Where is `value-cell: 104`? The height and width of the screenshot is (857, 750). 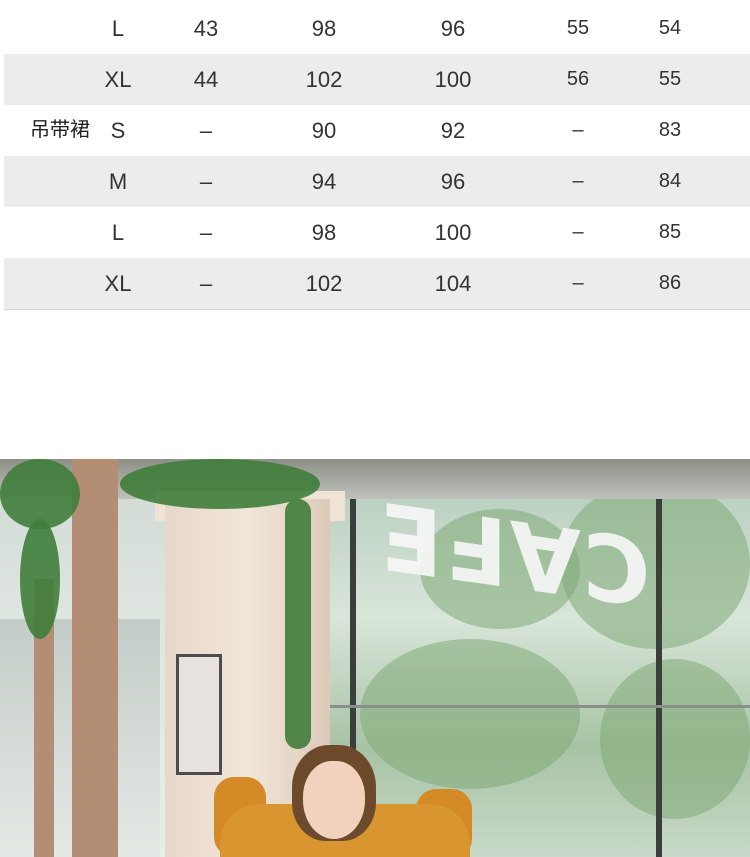 value-cell: 104 is located at coordinates (453, 283).